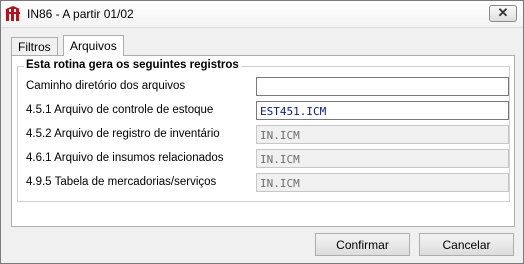 The height and width of the screenshot is (264, 524). What do you see at coordinates (80, 14) in the screenshot?
I see `window-title: IN86 - A partir 01/02` at bounding box center [80, 14].